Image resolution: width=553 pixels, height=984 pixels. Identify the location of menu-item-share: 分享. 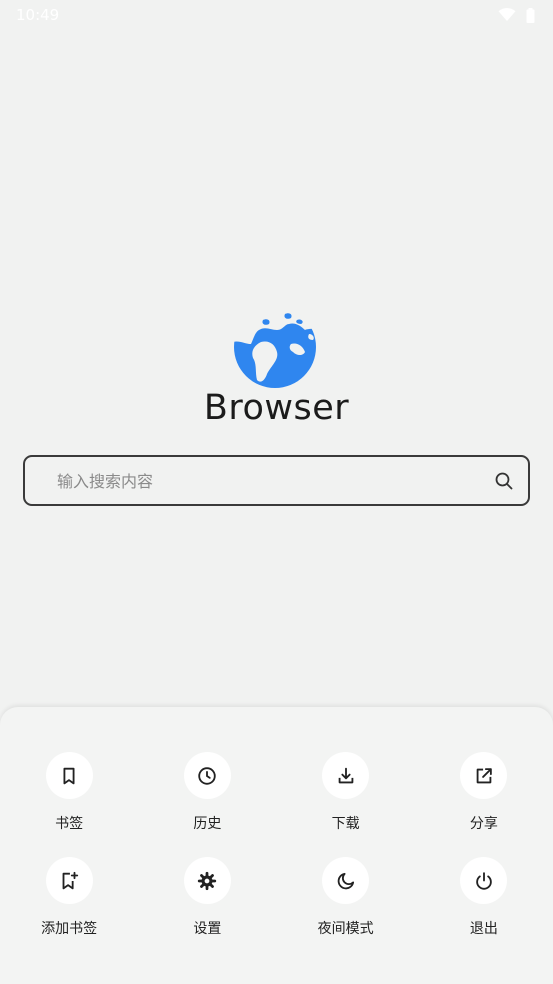
(484, 792).